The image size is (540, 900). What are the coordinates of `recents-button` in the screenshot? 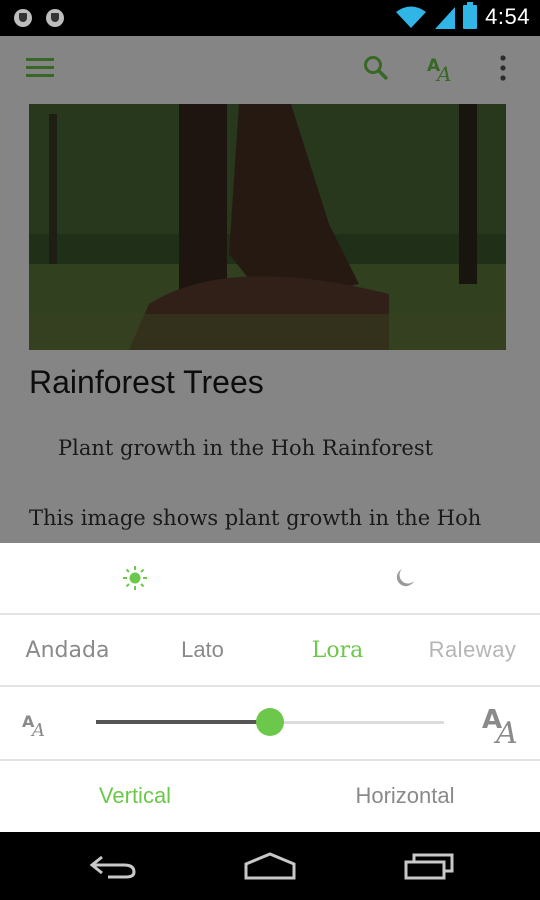 It's located at (429, 866).